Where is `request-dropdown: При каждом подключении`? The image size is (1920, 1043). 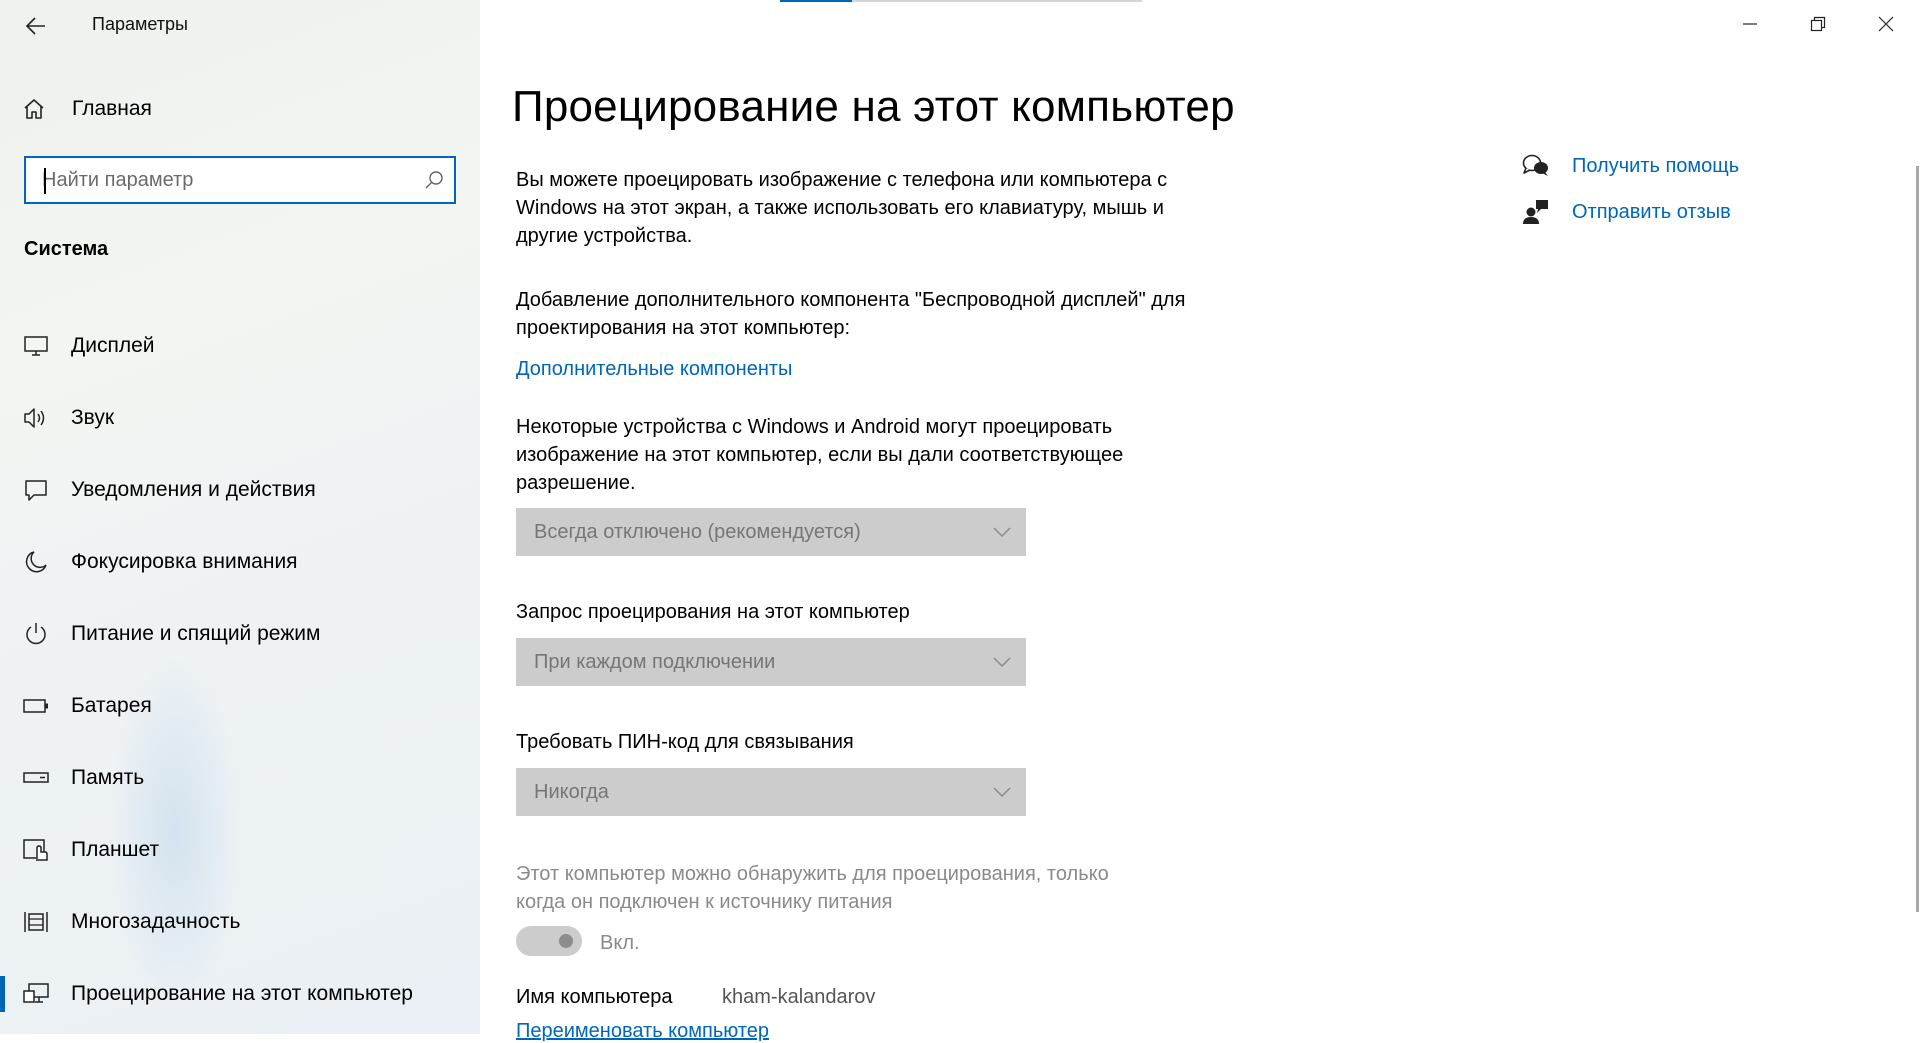
request-dropdown: При каждом подключении is located at coordinates (771, 662).